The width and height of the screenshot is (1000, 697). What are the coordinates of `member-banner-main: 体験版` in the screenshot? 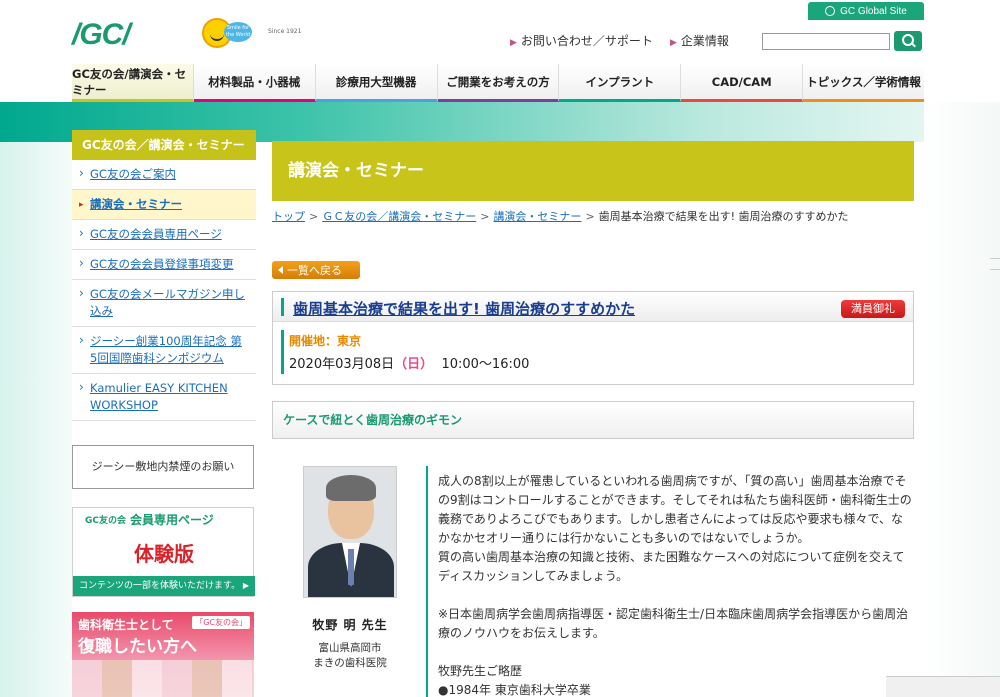 It's located at (164, 554).